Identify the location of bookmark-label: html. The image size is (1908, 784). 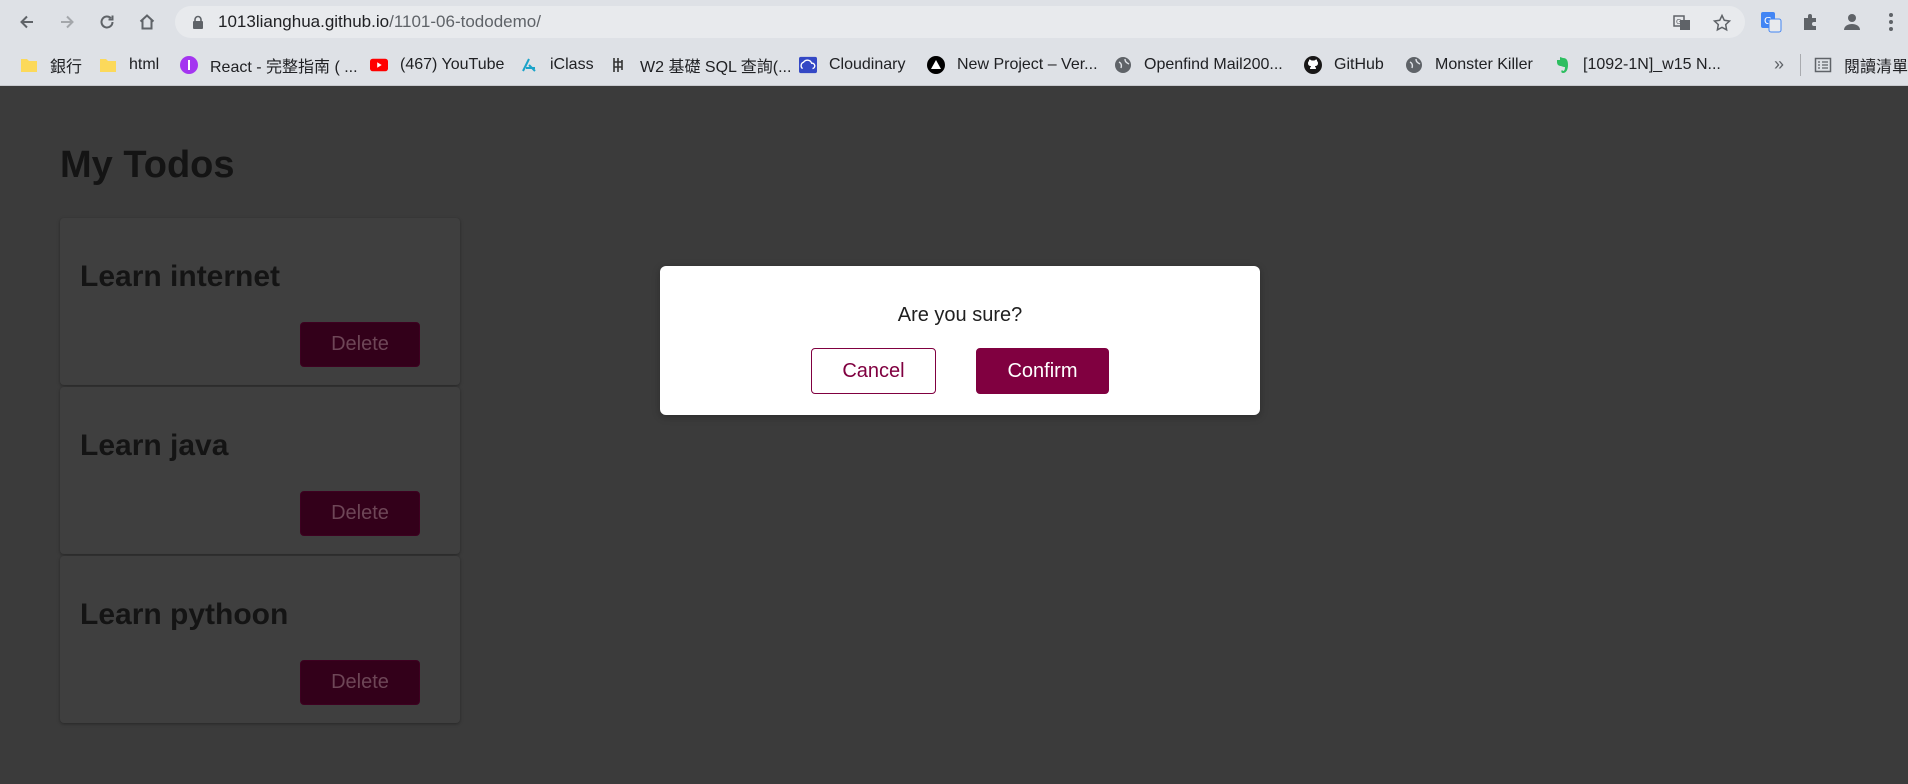
(144, 64).